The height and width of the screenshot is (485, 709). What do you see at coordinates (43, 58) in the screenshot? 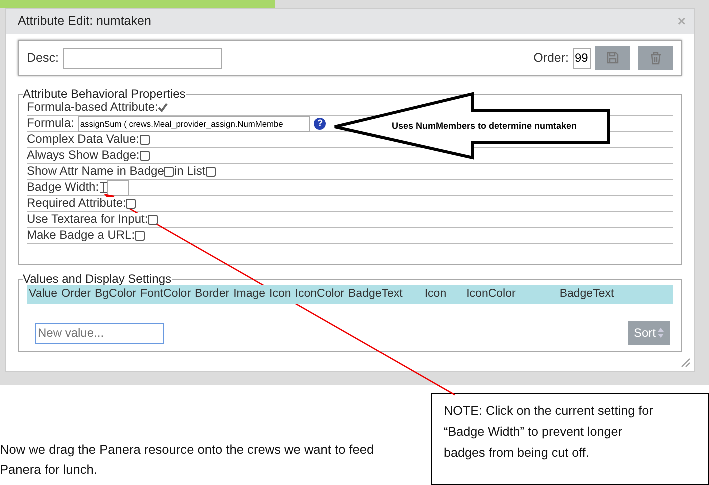
I see `desc-label: Desc:` at bounding box center [43, 58].